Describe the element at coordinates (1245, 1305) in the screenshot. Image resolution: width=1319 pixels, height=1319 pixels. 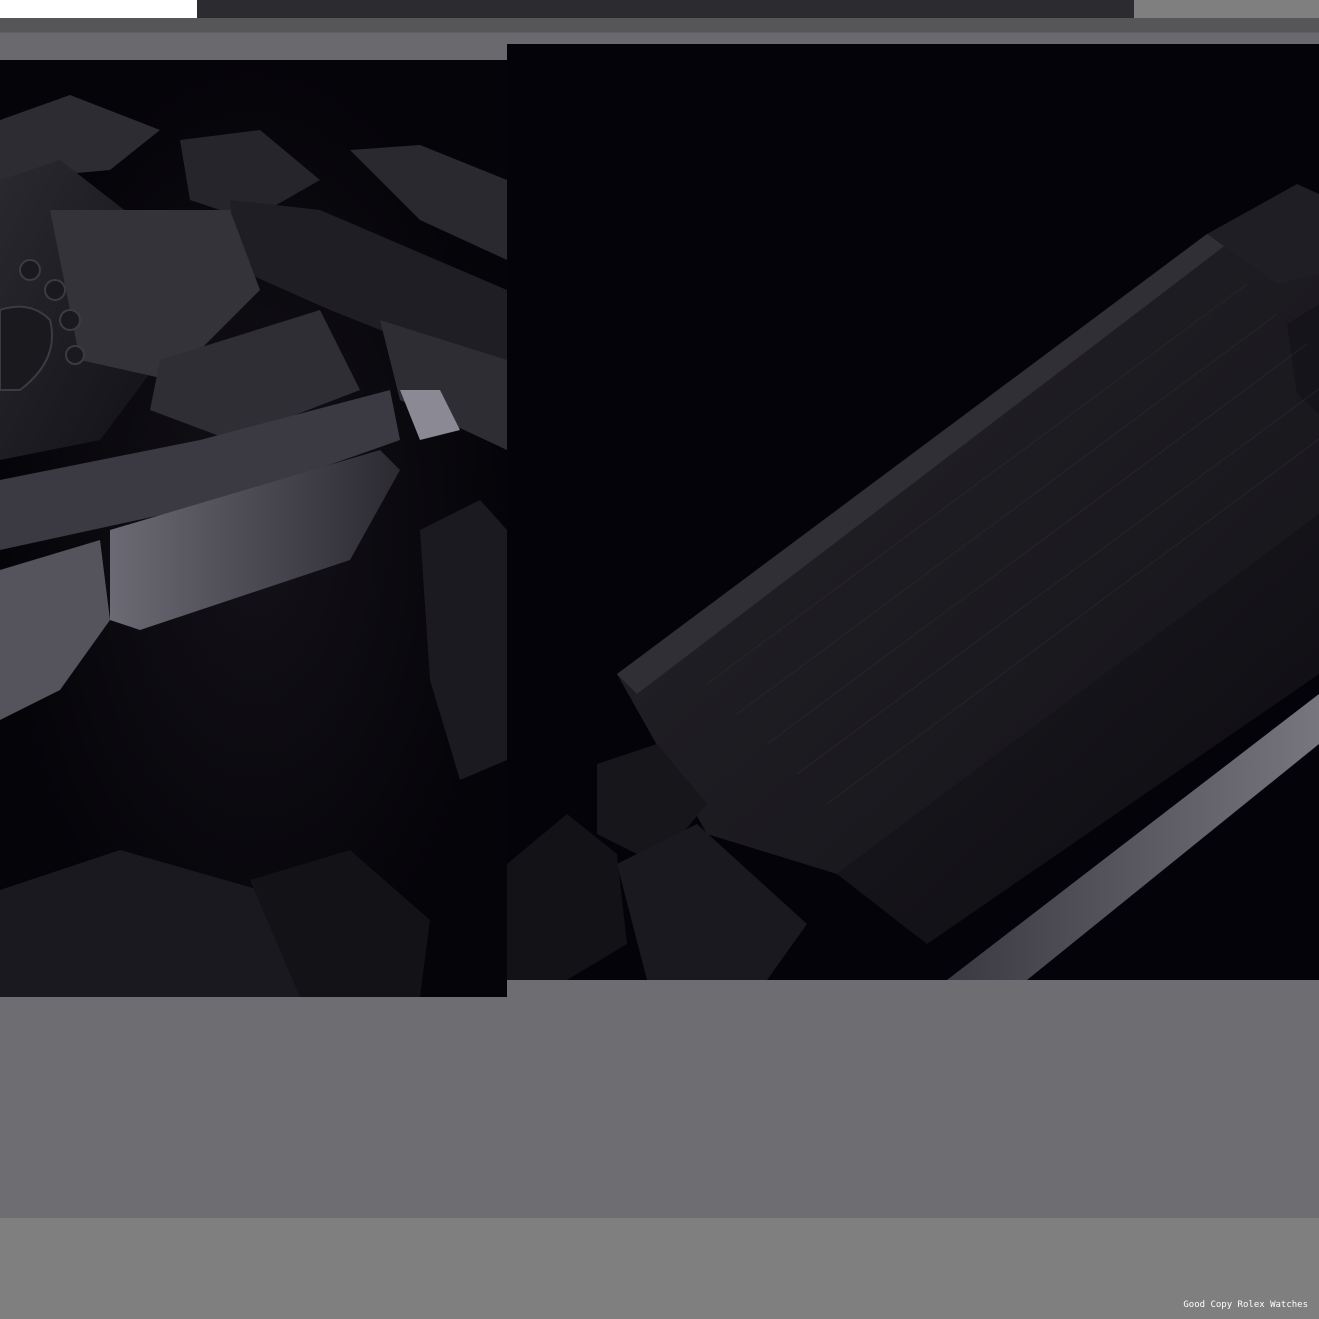
I see `watermark-caption: Good Copy Rolex Watches` at that location.